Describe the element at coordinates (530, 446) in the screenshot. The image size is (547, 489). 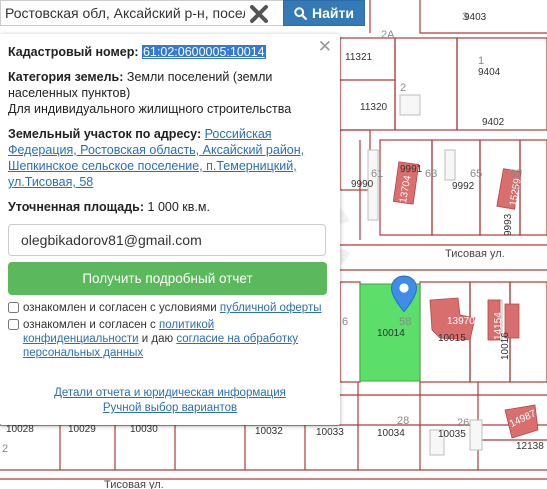
I see `parcel-id: 12138` at that location.